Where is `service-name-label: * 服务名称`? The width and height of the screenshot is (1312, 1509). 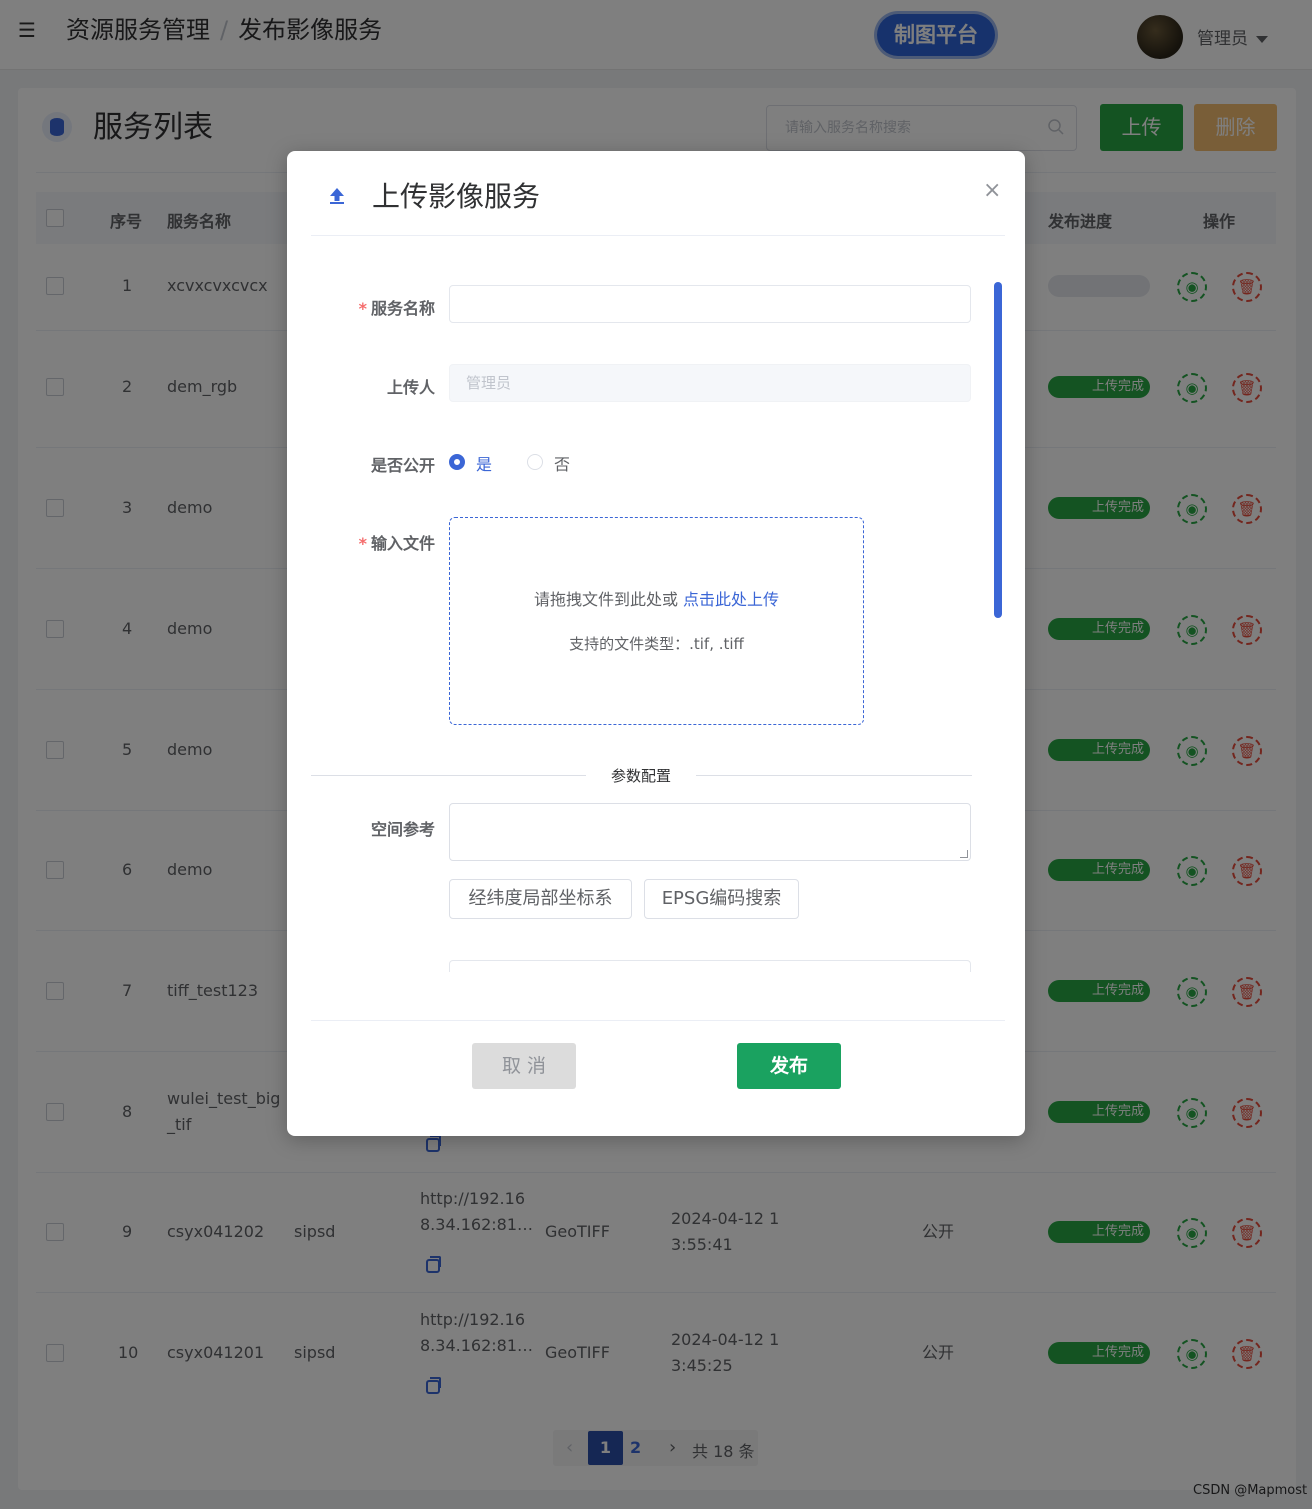 service-name-label: * 服务名称 is located at coordinates (396, 308).